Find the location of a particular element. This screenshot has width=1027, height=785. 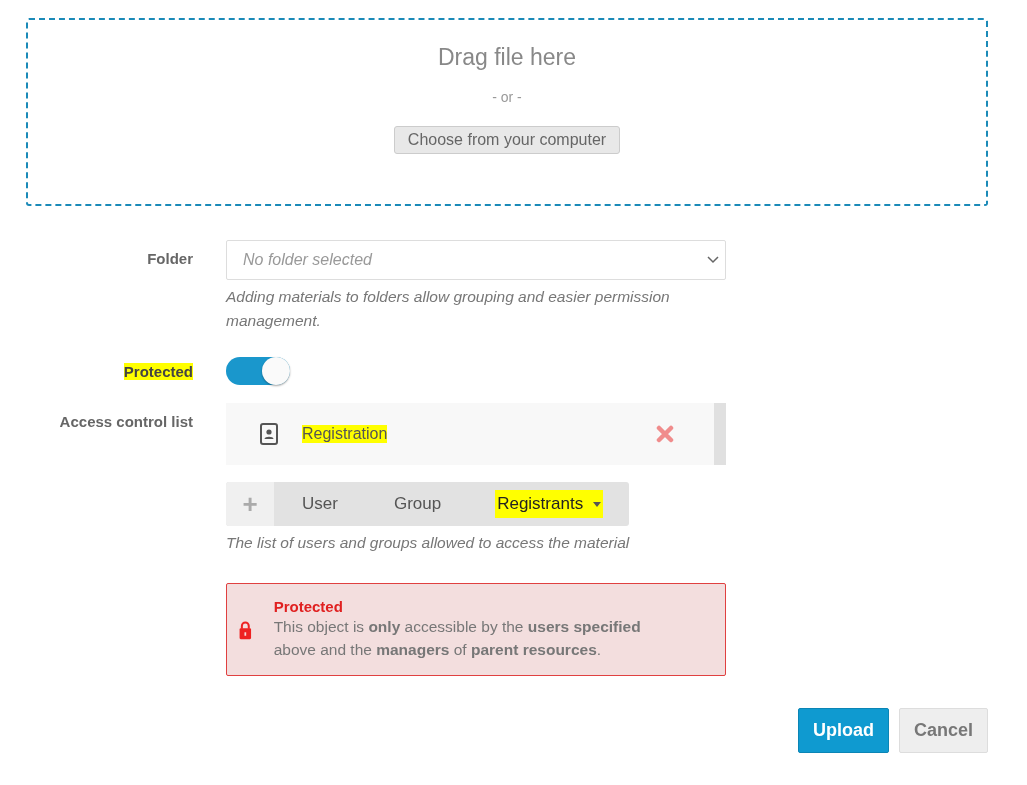

upload-button: Upload is located at coordinates (843, 730).